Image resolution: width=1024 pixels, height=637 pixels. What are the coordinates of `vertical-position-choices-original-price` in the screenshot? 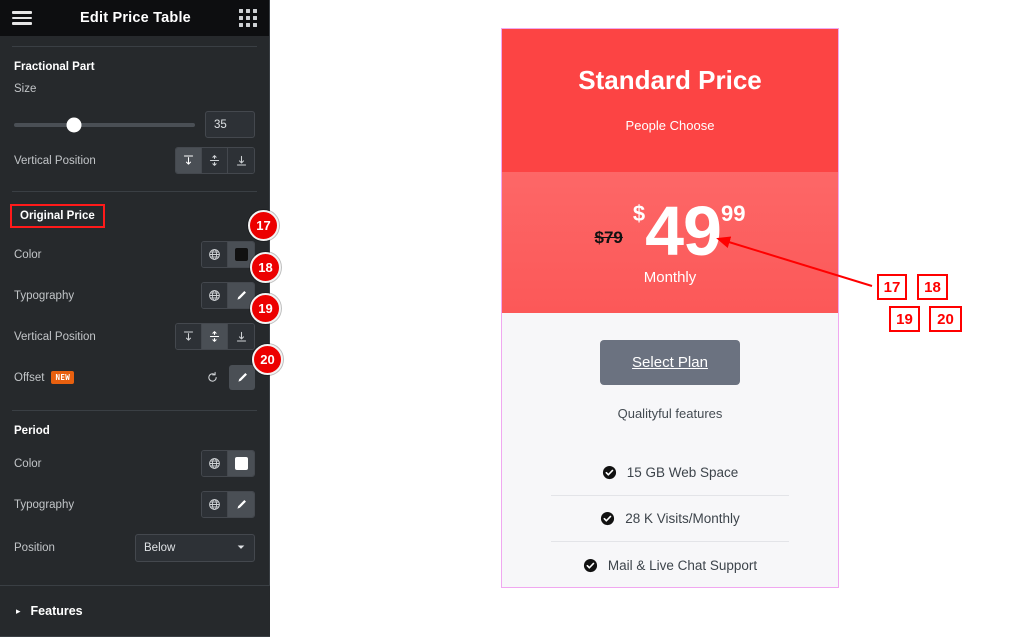 It's located at (215, 336).